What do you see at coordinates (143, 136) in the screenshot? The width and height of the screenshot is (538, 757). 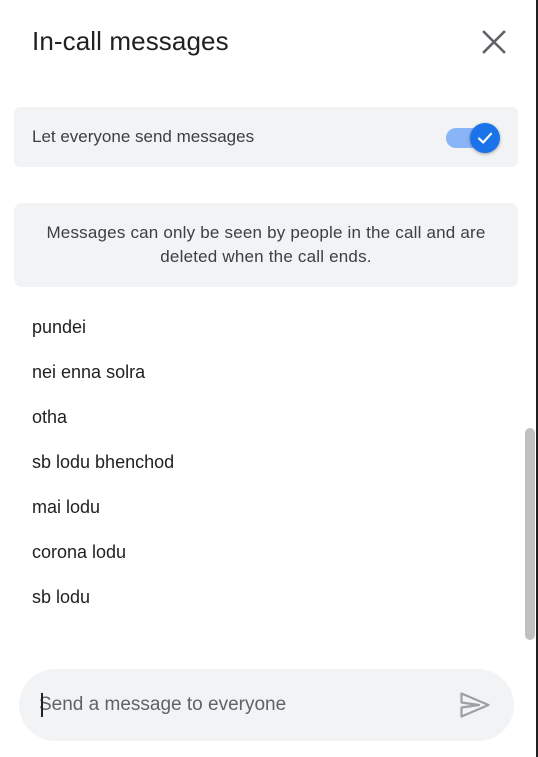 I see `send-permission-label: Let everyone send messages` at bounding box center [143, 136].